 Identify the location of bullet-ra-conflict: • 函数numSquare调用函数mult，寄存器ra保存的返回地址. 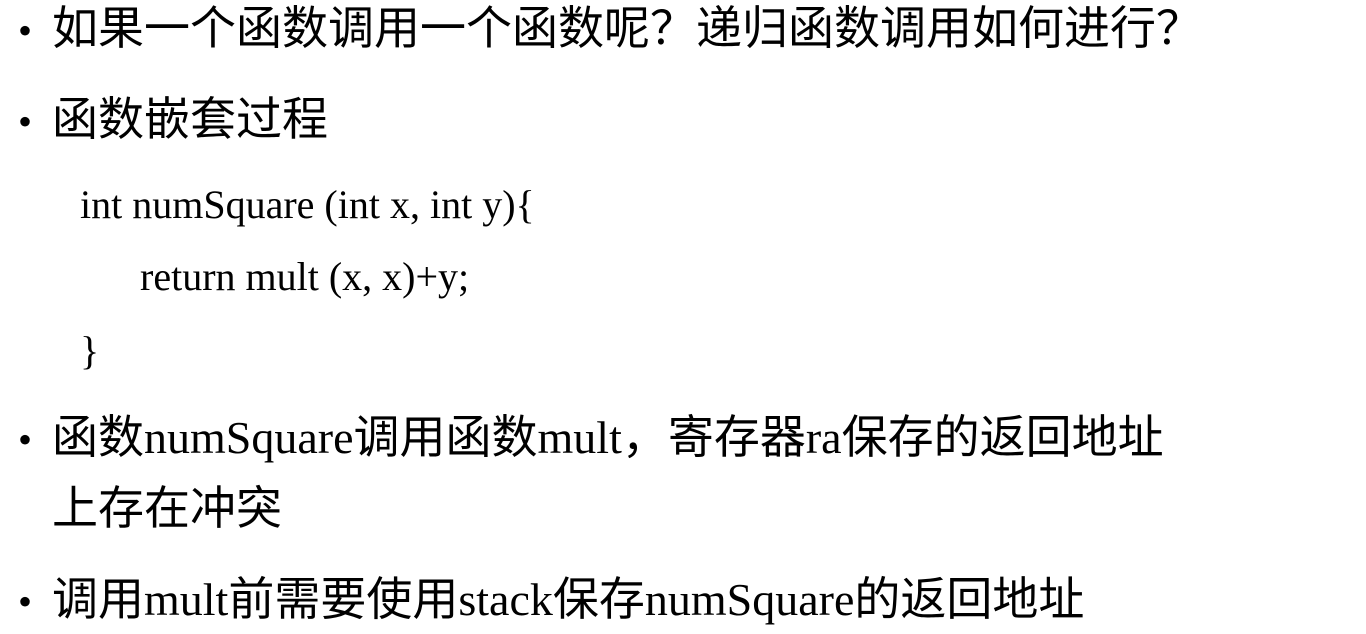
(591, 439).